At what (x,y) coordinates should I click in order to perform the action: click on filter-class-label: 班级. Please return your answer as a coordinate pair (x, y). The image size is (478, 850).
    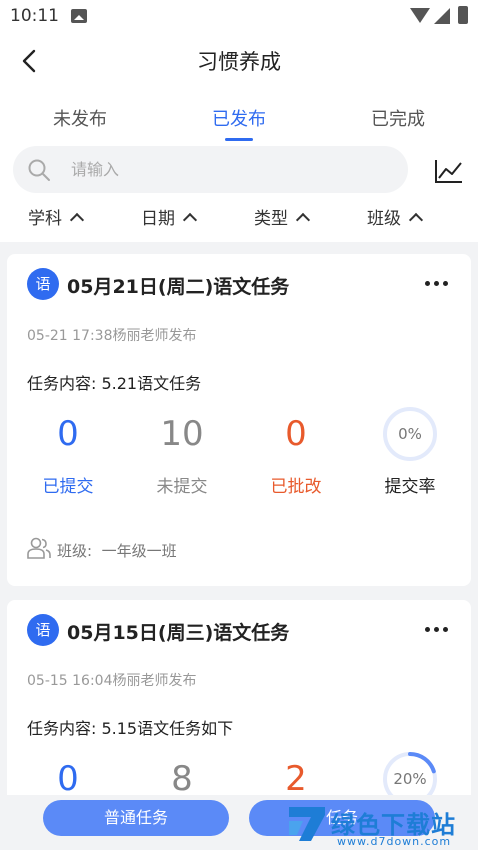
    Looking at the image, I should click on (384, 219).